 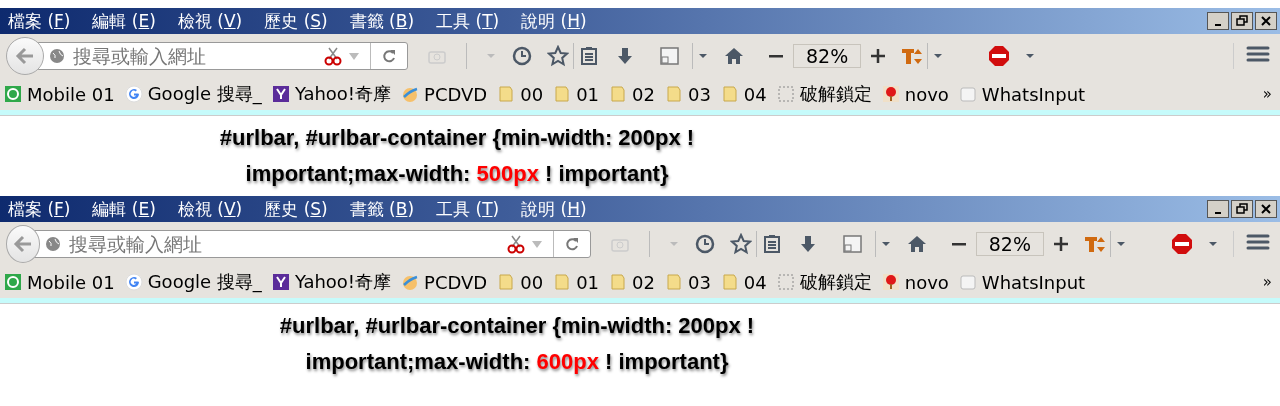 I want to click on css-caption: #urlbar, #urlbar-container {min-width: 200px ! important;max-width: 600px ! important}, so click(x=517, y=344).